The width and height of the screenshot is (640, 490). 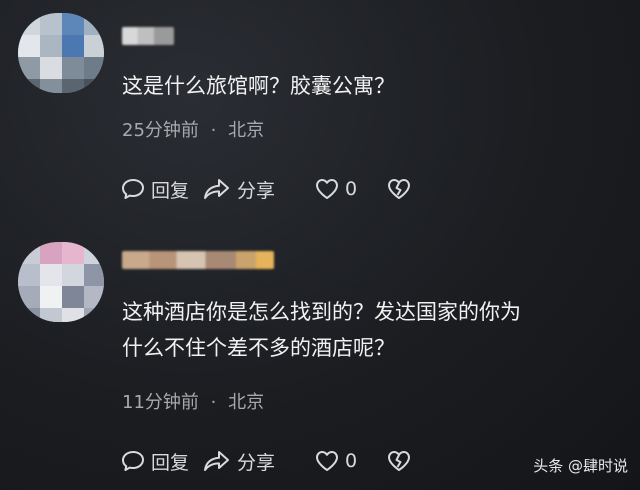 What do you see at coordinates (258, 348) in the screenshot?
I see `comment-text-line: 什么不住个差不多的酒店呢？` at bounding box center [258, 348].